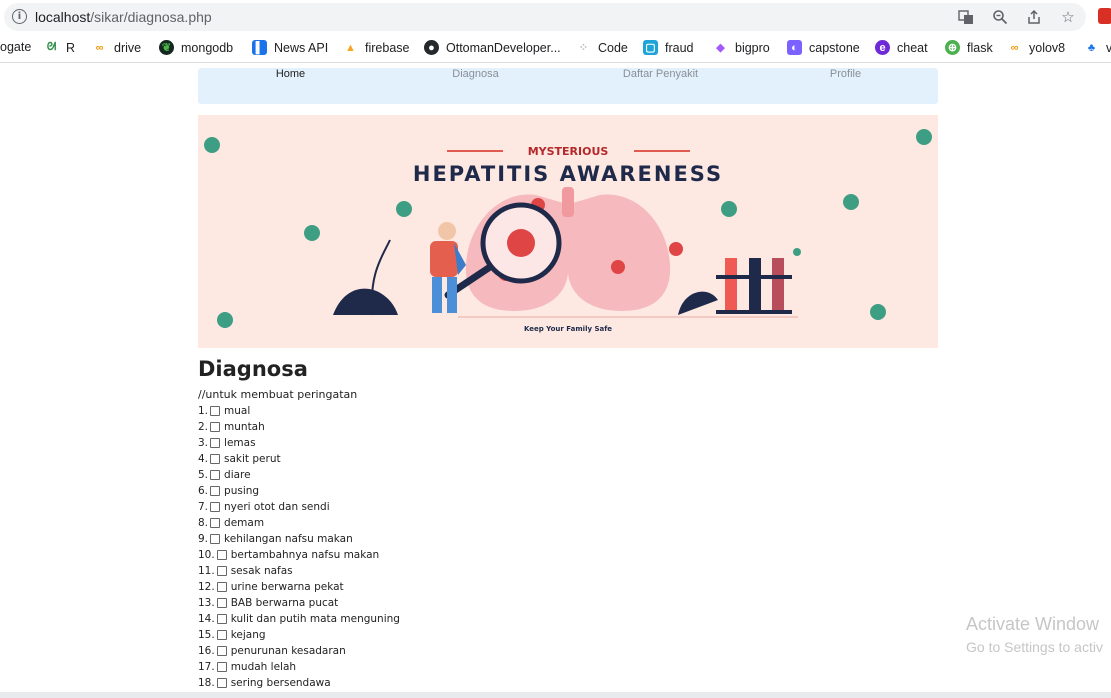 This screenshot has width=1111, height=698. Describe the element at coordinates (1097, 47) in the screenshot. I see `bookmark-v: ♣v` at that location.